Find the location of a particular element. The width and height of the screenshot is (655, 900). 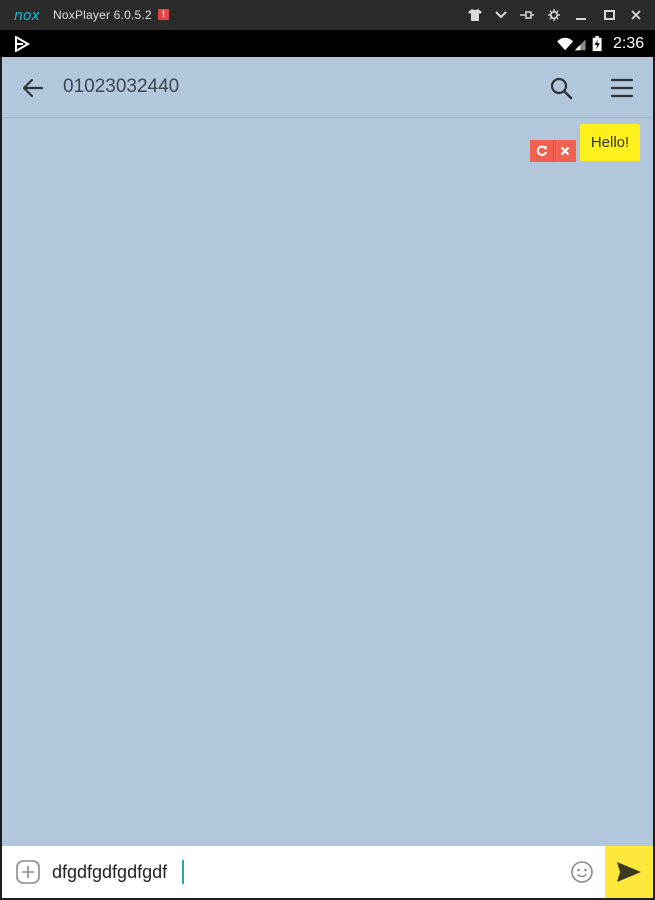

battery-icon is located at coordinates (597, 44).